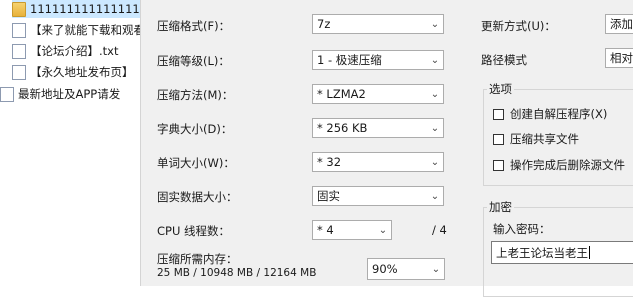 Image resolution: width=633 pixels, height=297 pixels. What do you see at coordinates (329, 162) in the screenshot?
I see `word-value: * 32` at bounding box center [329, 162].